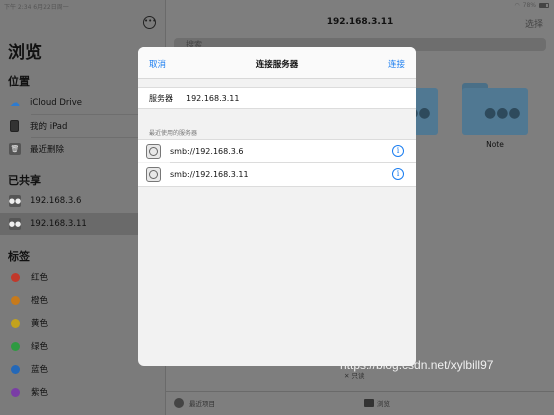  I want to click on folder-label: Note, so click(495, 144).